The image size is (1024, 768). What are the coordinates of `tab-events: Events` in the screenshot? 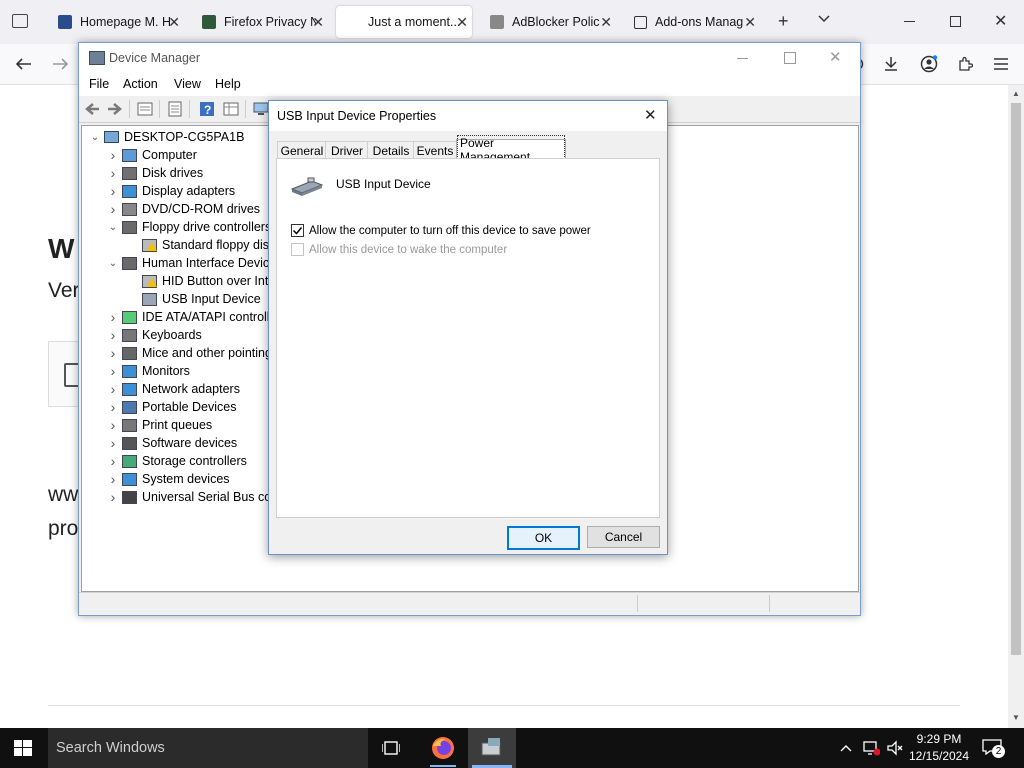 It's located at (435, 150).